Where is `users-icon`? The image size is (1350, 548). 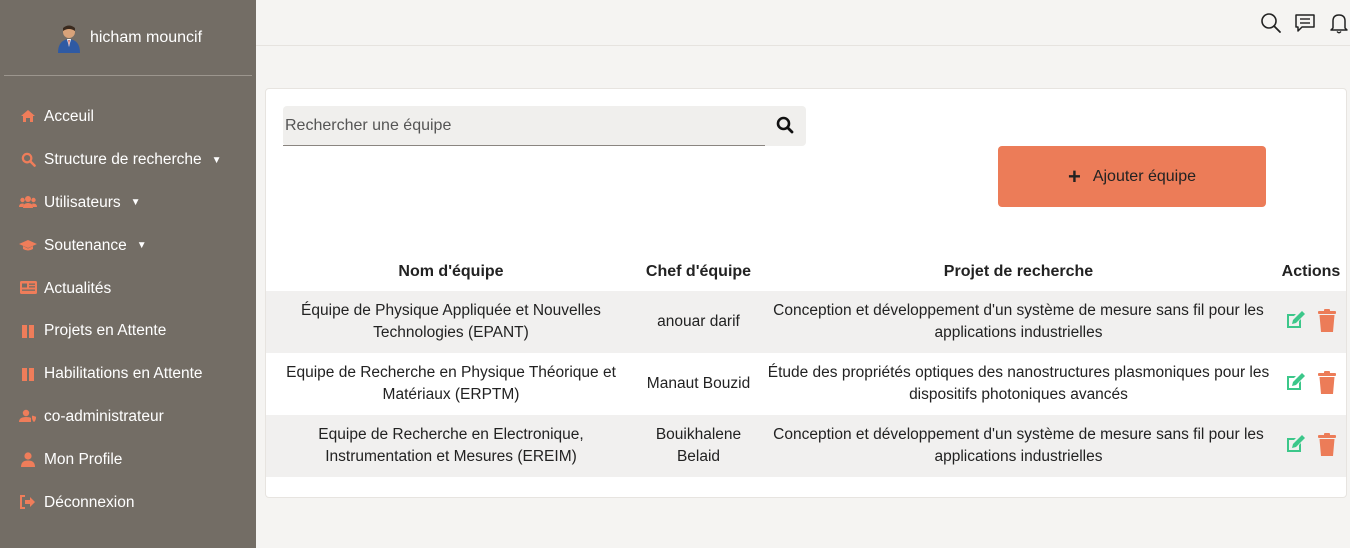 users-icon is located at coordinates (28, 203).